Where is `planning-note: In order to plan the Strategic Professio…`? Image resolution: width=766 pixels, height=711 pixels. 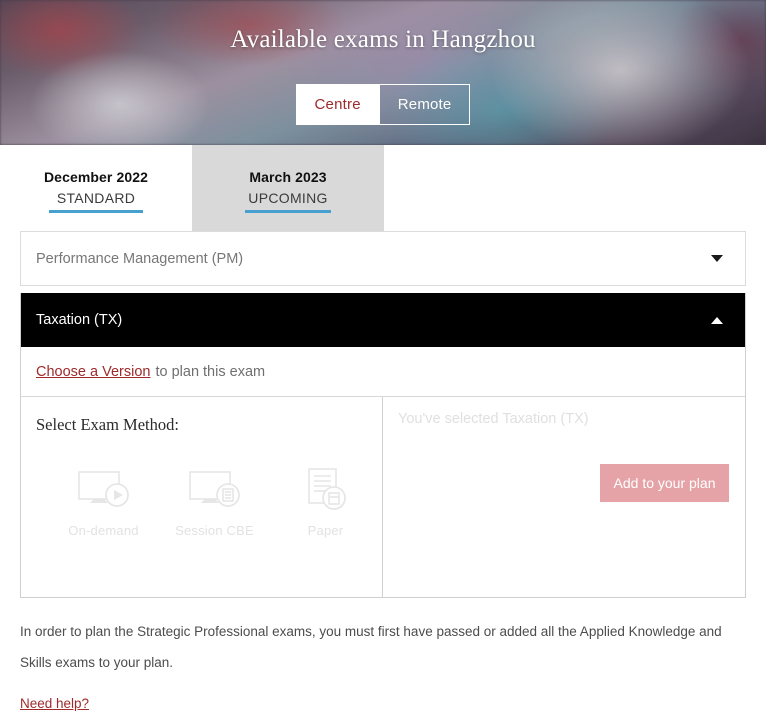
planning-note: In order to plan the Strategic Professio… is located at coordinates (371, 647).